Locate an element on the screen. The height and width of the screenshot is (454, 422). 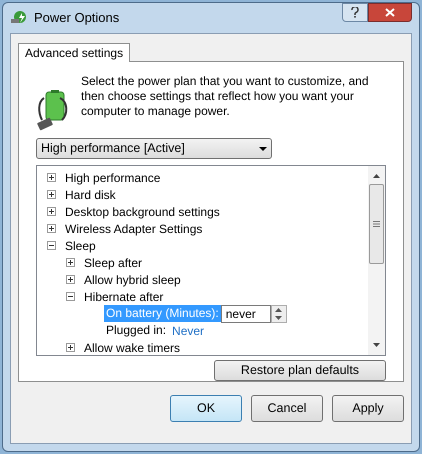
tree-item: High performance is located at coordinates (112, 177).